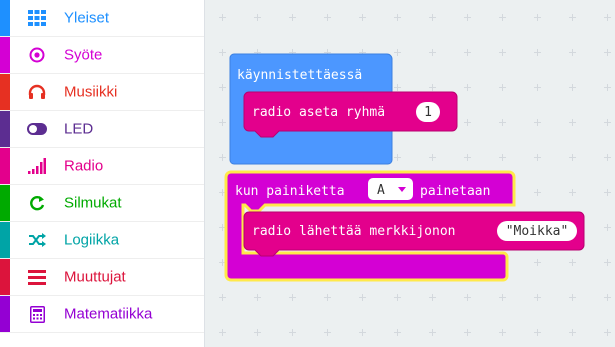 Image resolution: width=615 pixels, height=347 pixels. I want to click on category-label: Logiikka, so click(92, 240).